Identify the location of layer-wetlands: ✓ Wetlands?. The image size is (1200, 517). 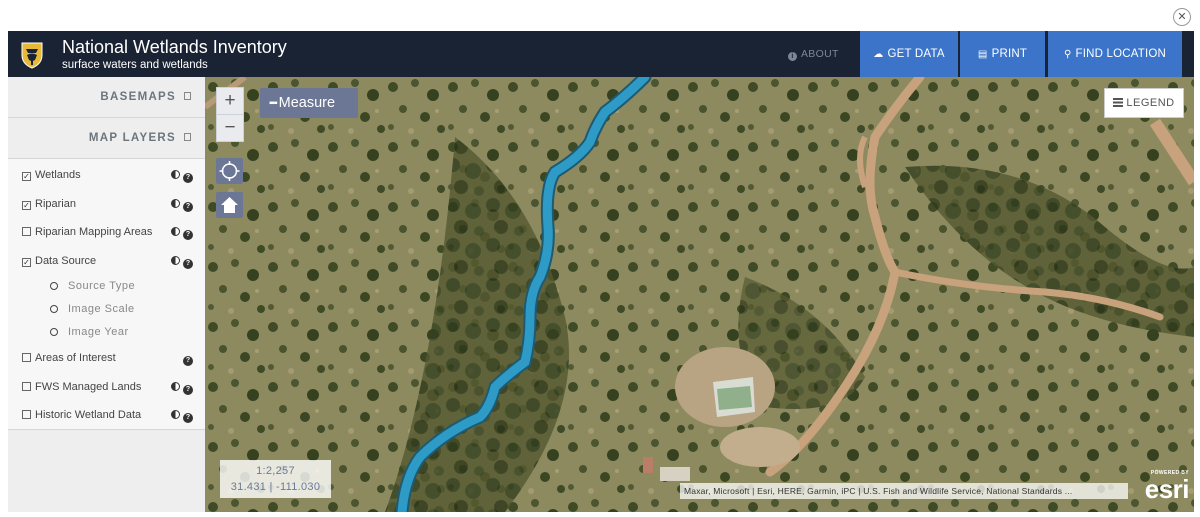
(106, 175).